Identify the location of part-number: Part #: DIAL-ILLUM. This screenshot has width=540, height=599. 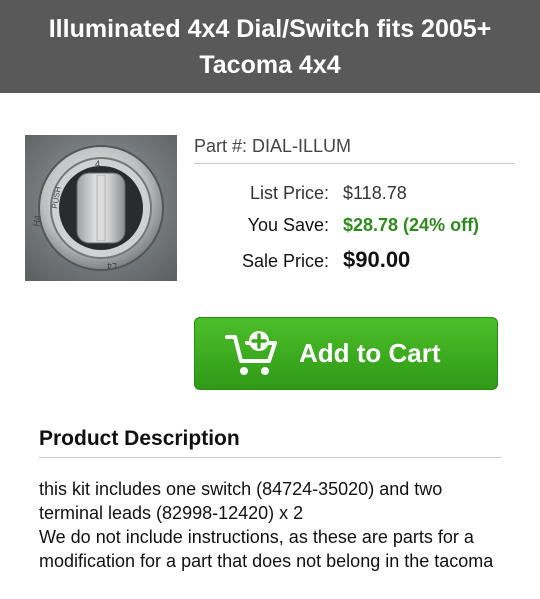
(354, 150).